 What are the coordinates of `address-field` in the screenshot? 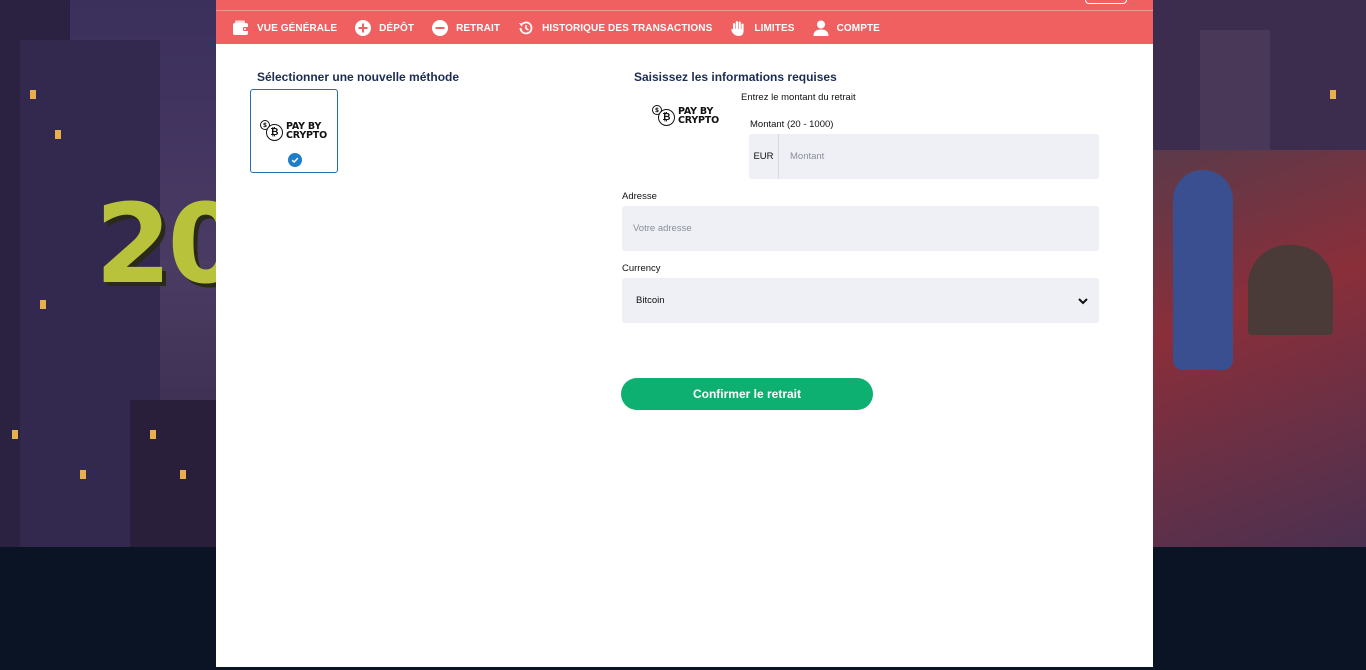 It's located at (860, 228).